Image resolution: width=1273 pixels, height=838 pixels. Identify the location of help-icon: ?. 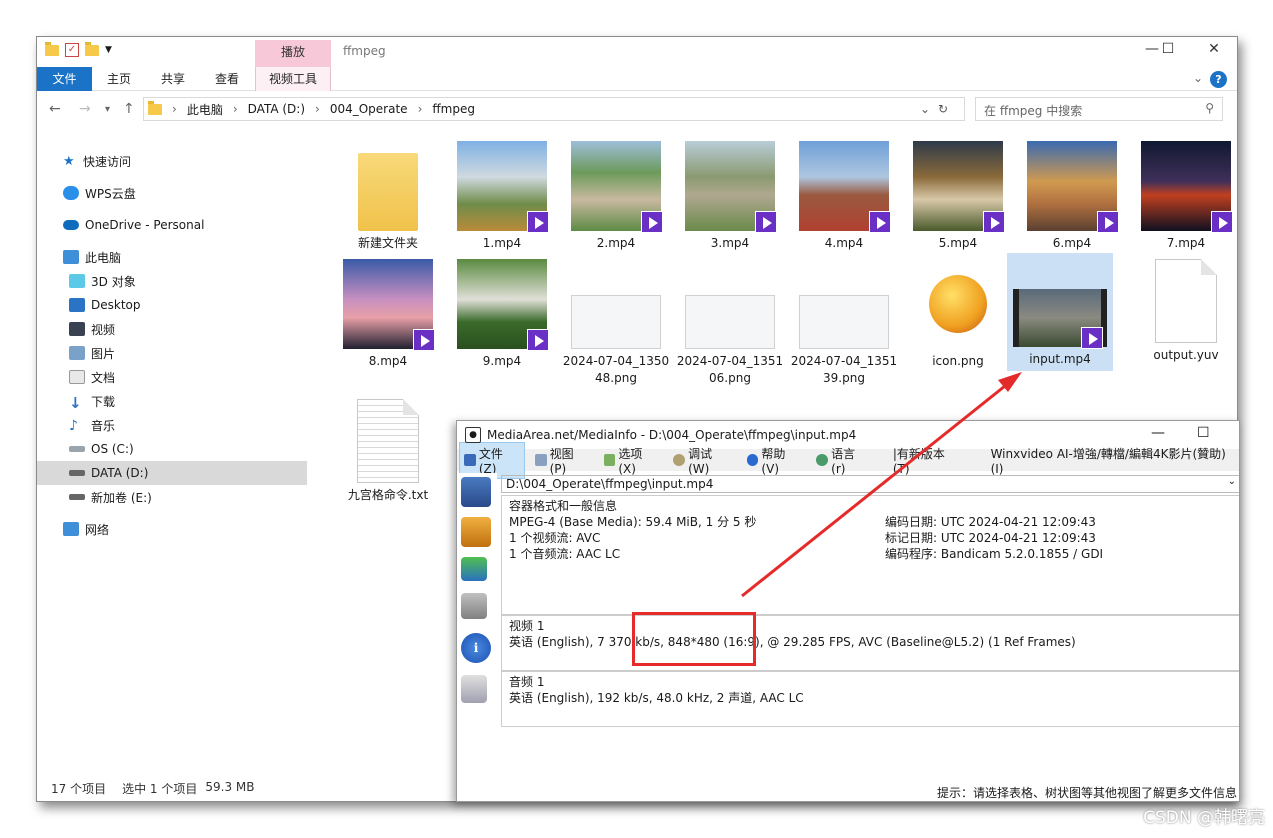
(1218, 79).